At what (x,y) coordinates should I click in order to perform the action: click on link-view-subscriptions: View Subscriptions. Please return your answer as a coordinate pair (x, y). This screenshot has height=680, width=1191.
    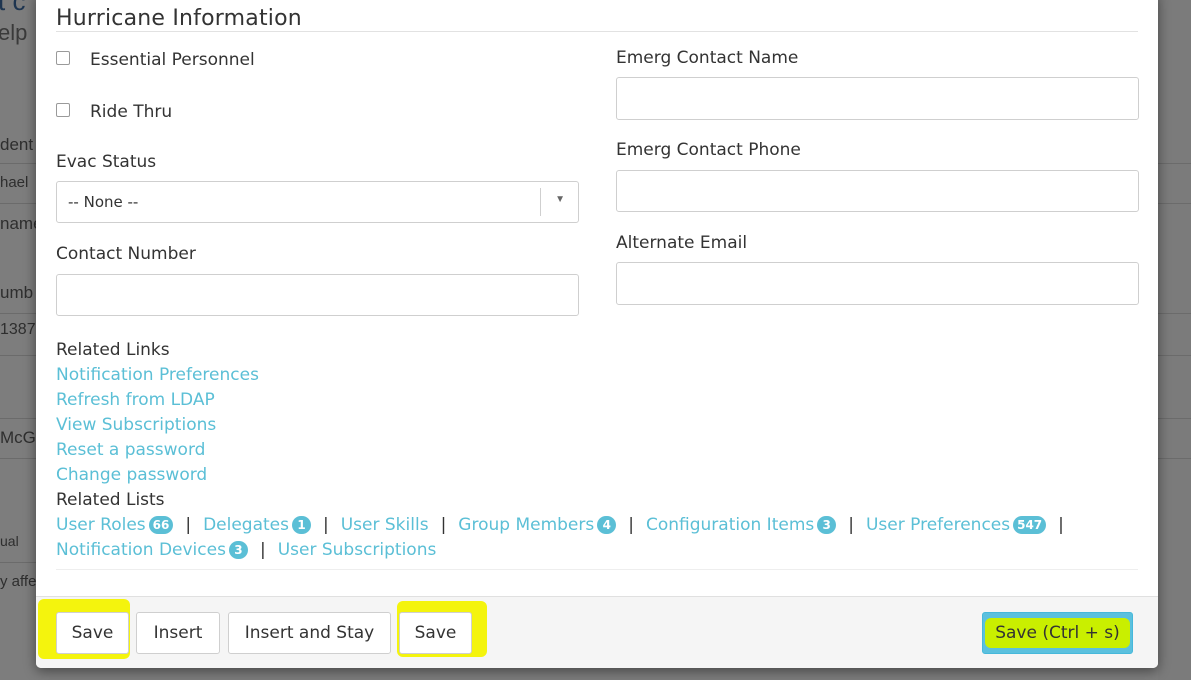
    Looking at the image, I should click on (597, 425).